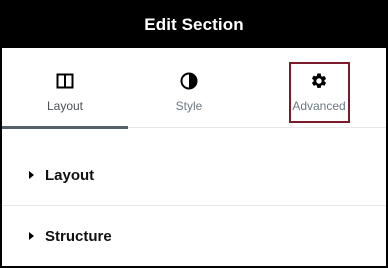  Describe the element at coordinates (78, 236) in the screenshot. I see `section-label-structure: Structure` at that location.